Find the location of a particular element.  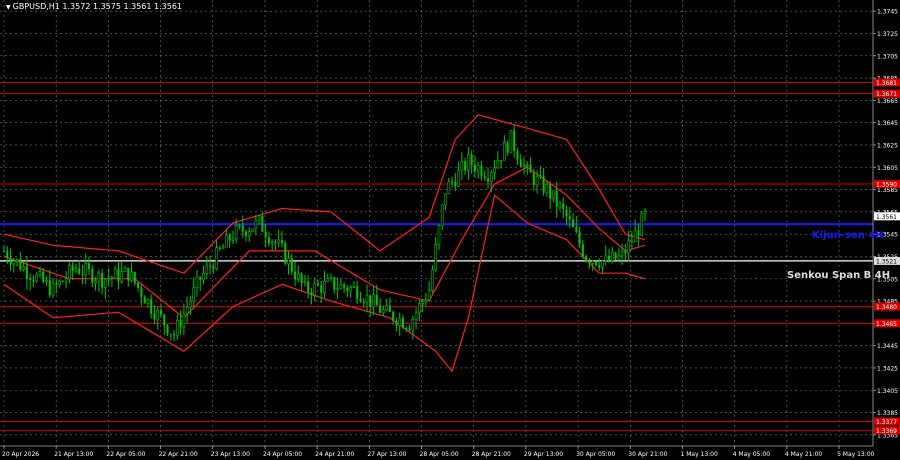

price-tick-label: 1.3645 is located at coordinates (887, 123).